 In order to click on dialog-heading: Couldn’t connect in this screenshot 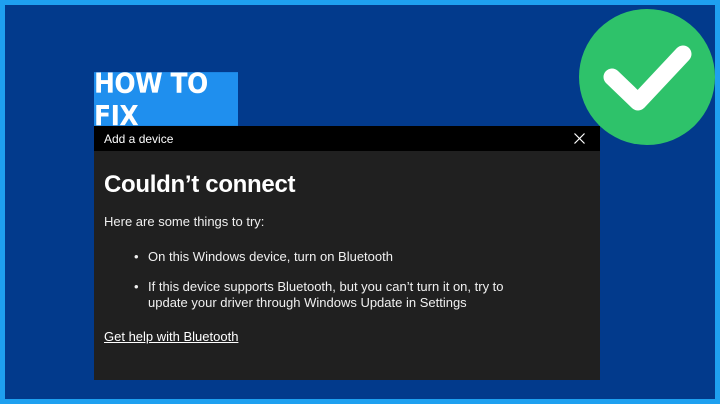, I will do `click(200, 184)`.